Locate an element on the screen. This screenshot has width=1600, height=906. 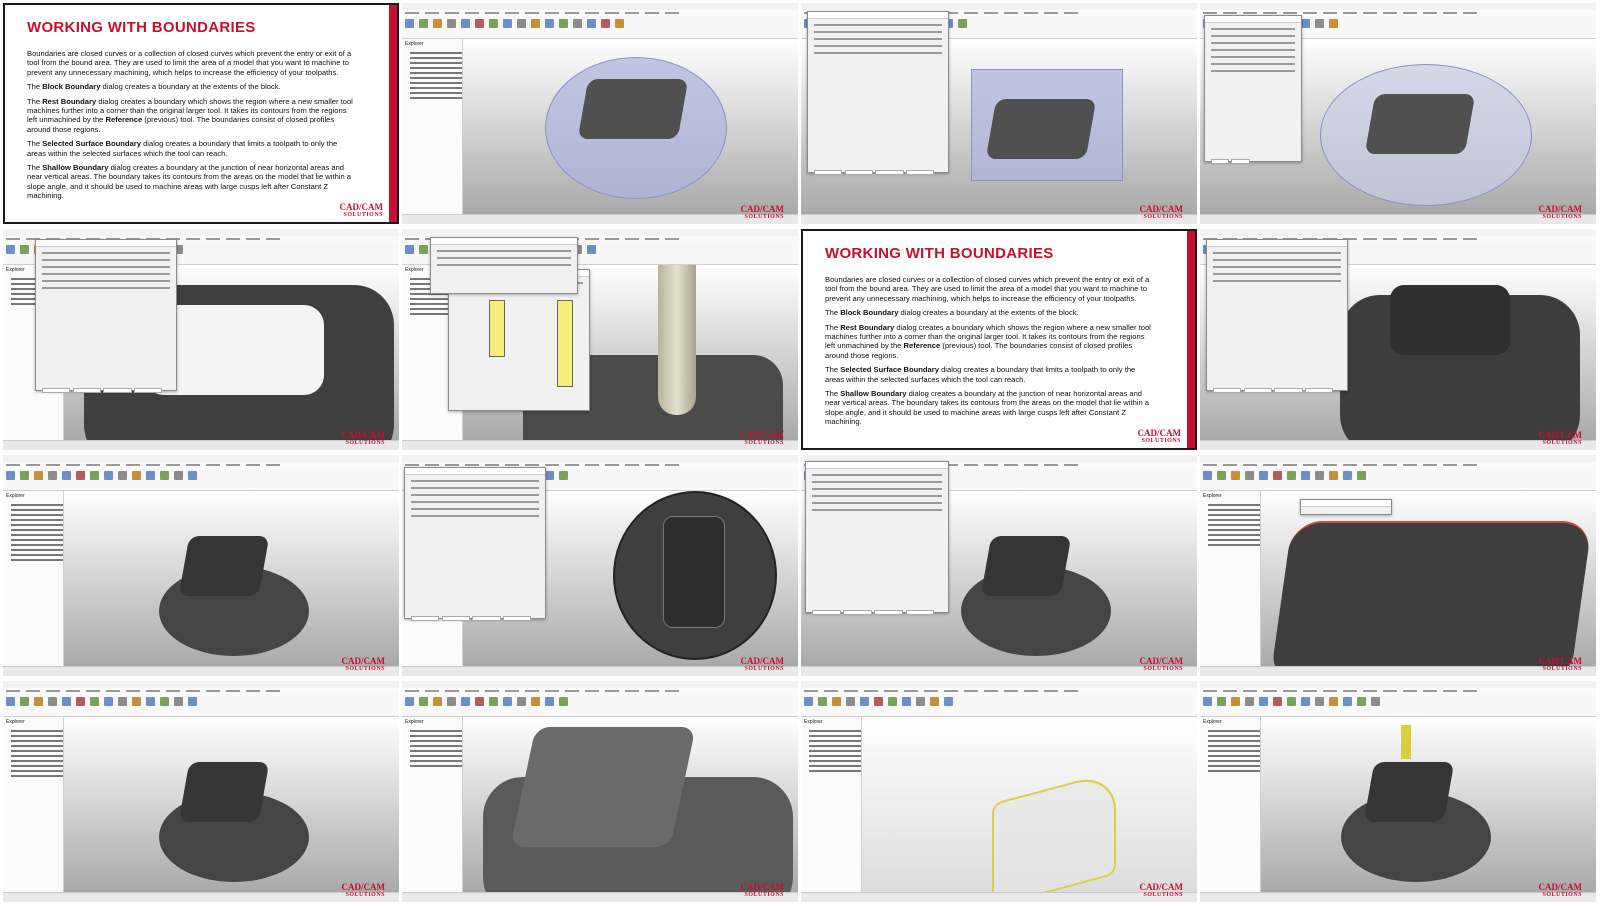
slide-accent-bar is located at coordinates (1191, 339).